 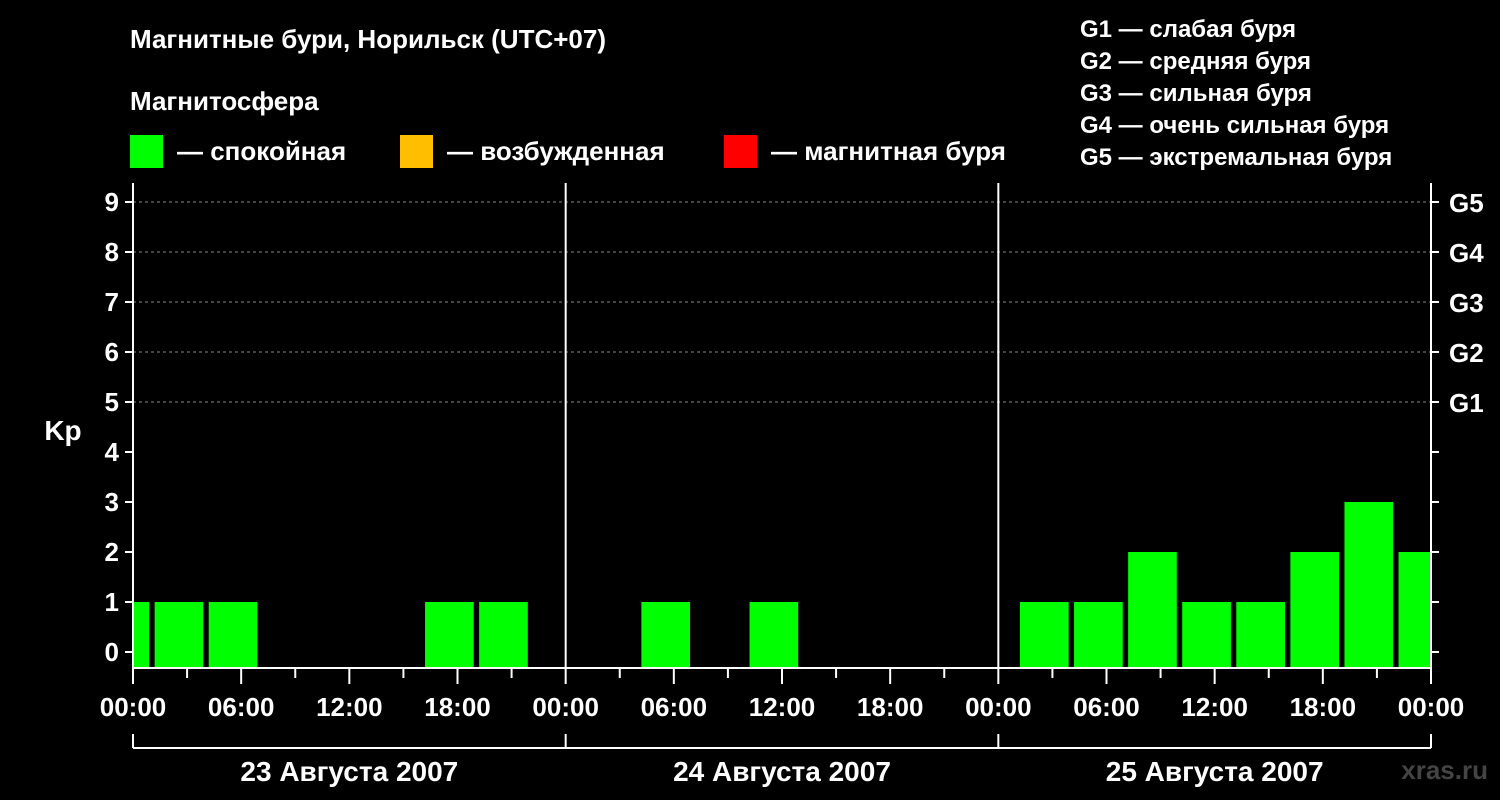 What do you see at coordinates (112, 352) in the screenshot?
I see `y-tick-label-6: 6` at bounding box center [112, 352].